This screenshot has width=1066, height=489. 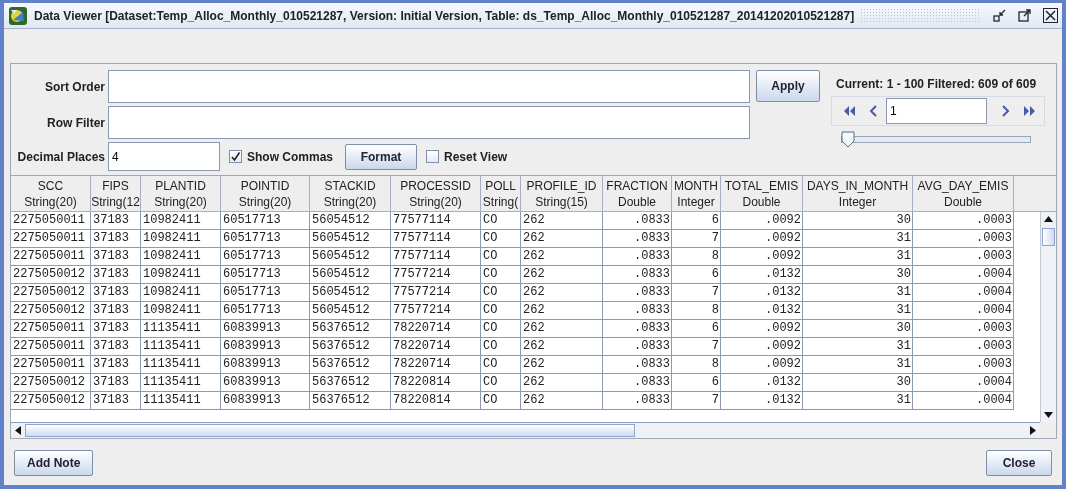 What do you see at coordinates (429, 122) in the screenshot?
I see `row-filter-field` at bounding box center [429, 122].